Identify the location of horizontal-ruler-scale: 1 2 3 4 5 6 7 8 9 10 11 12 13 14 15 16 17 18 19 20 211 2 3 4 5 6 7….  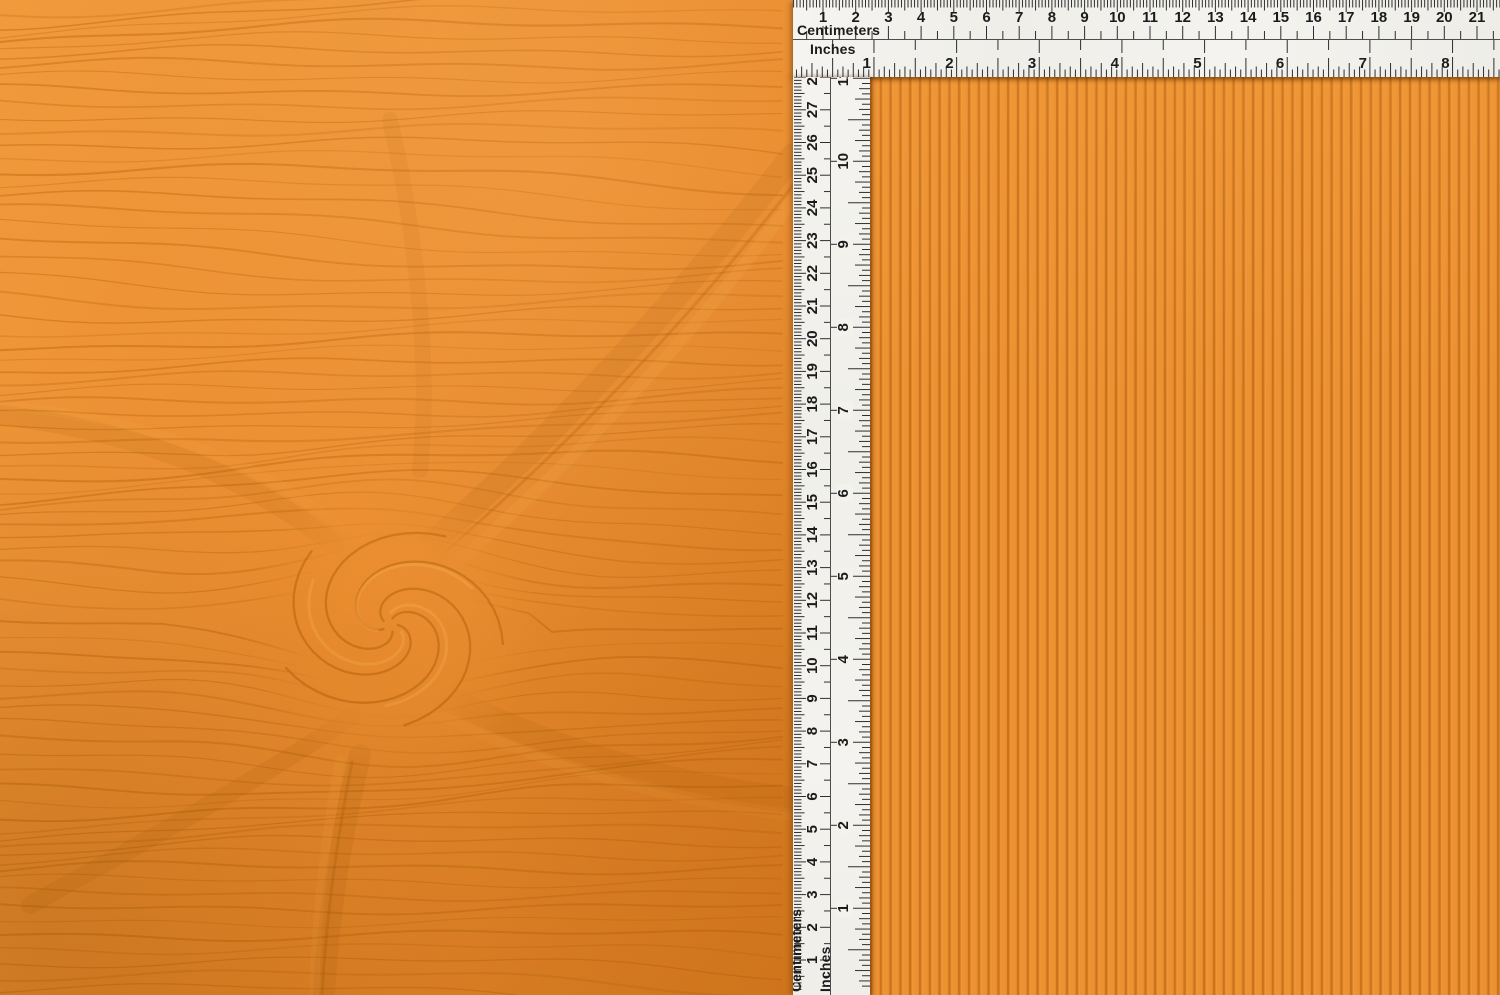
(1146, 38).